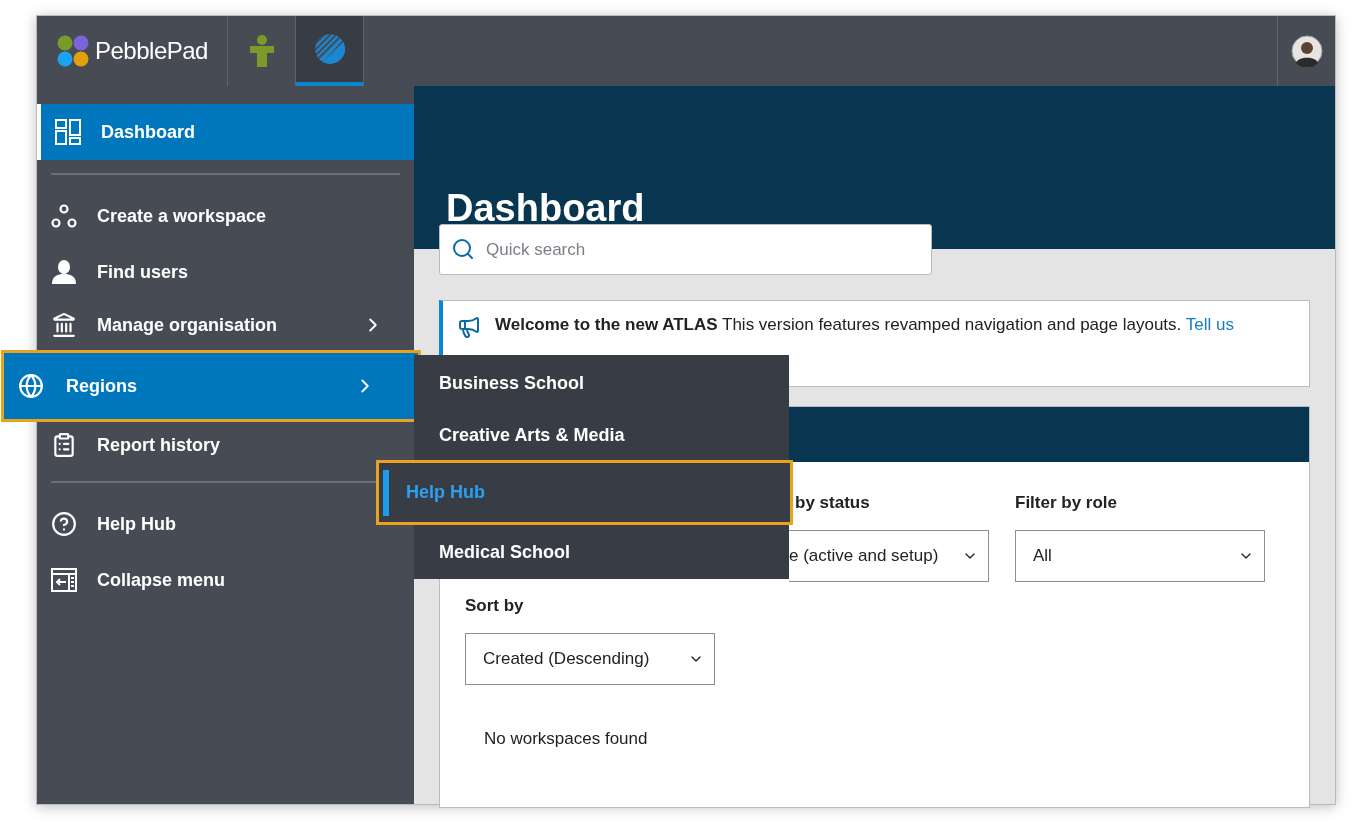 This screenshot has width=1352, height=821. Describe the element at coordinates (864, 325) in the screenshot. I see `notice-text: Welcome to the new ATLAS This version features revamped navigation and page layouts. Tell us` at that location.